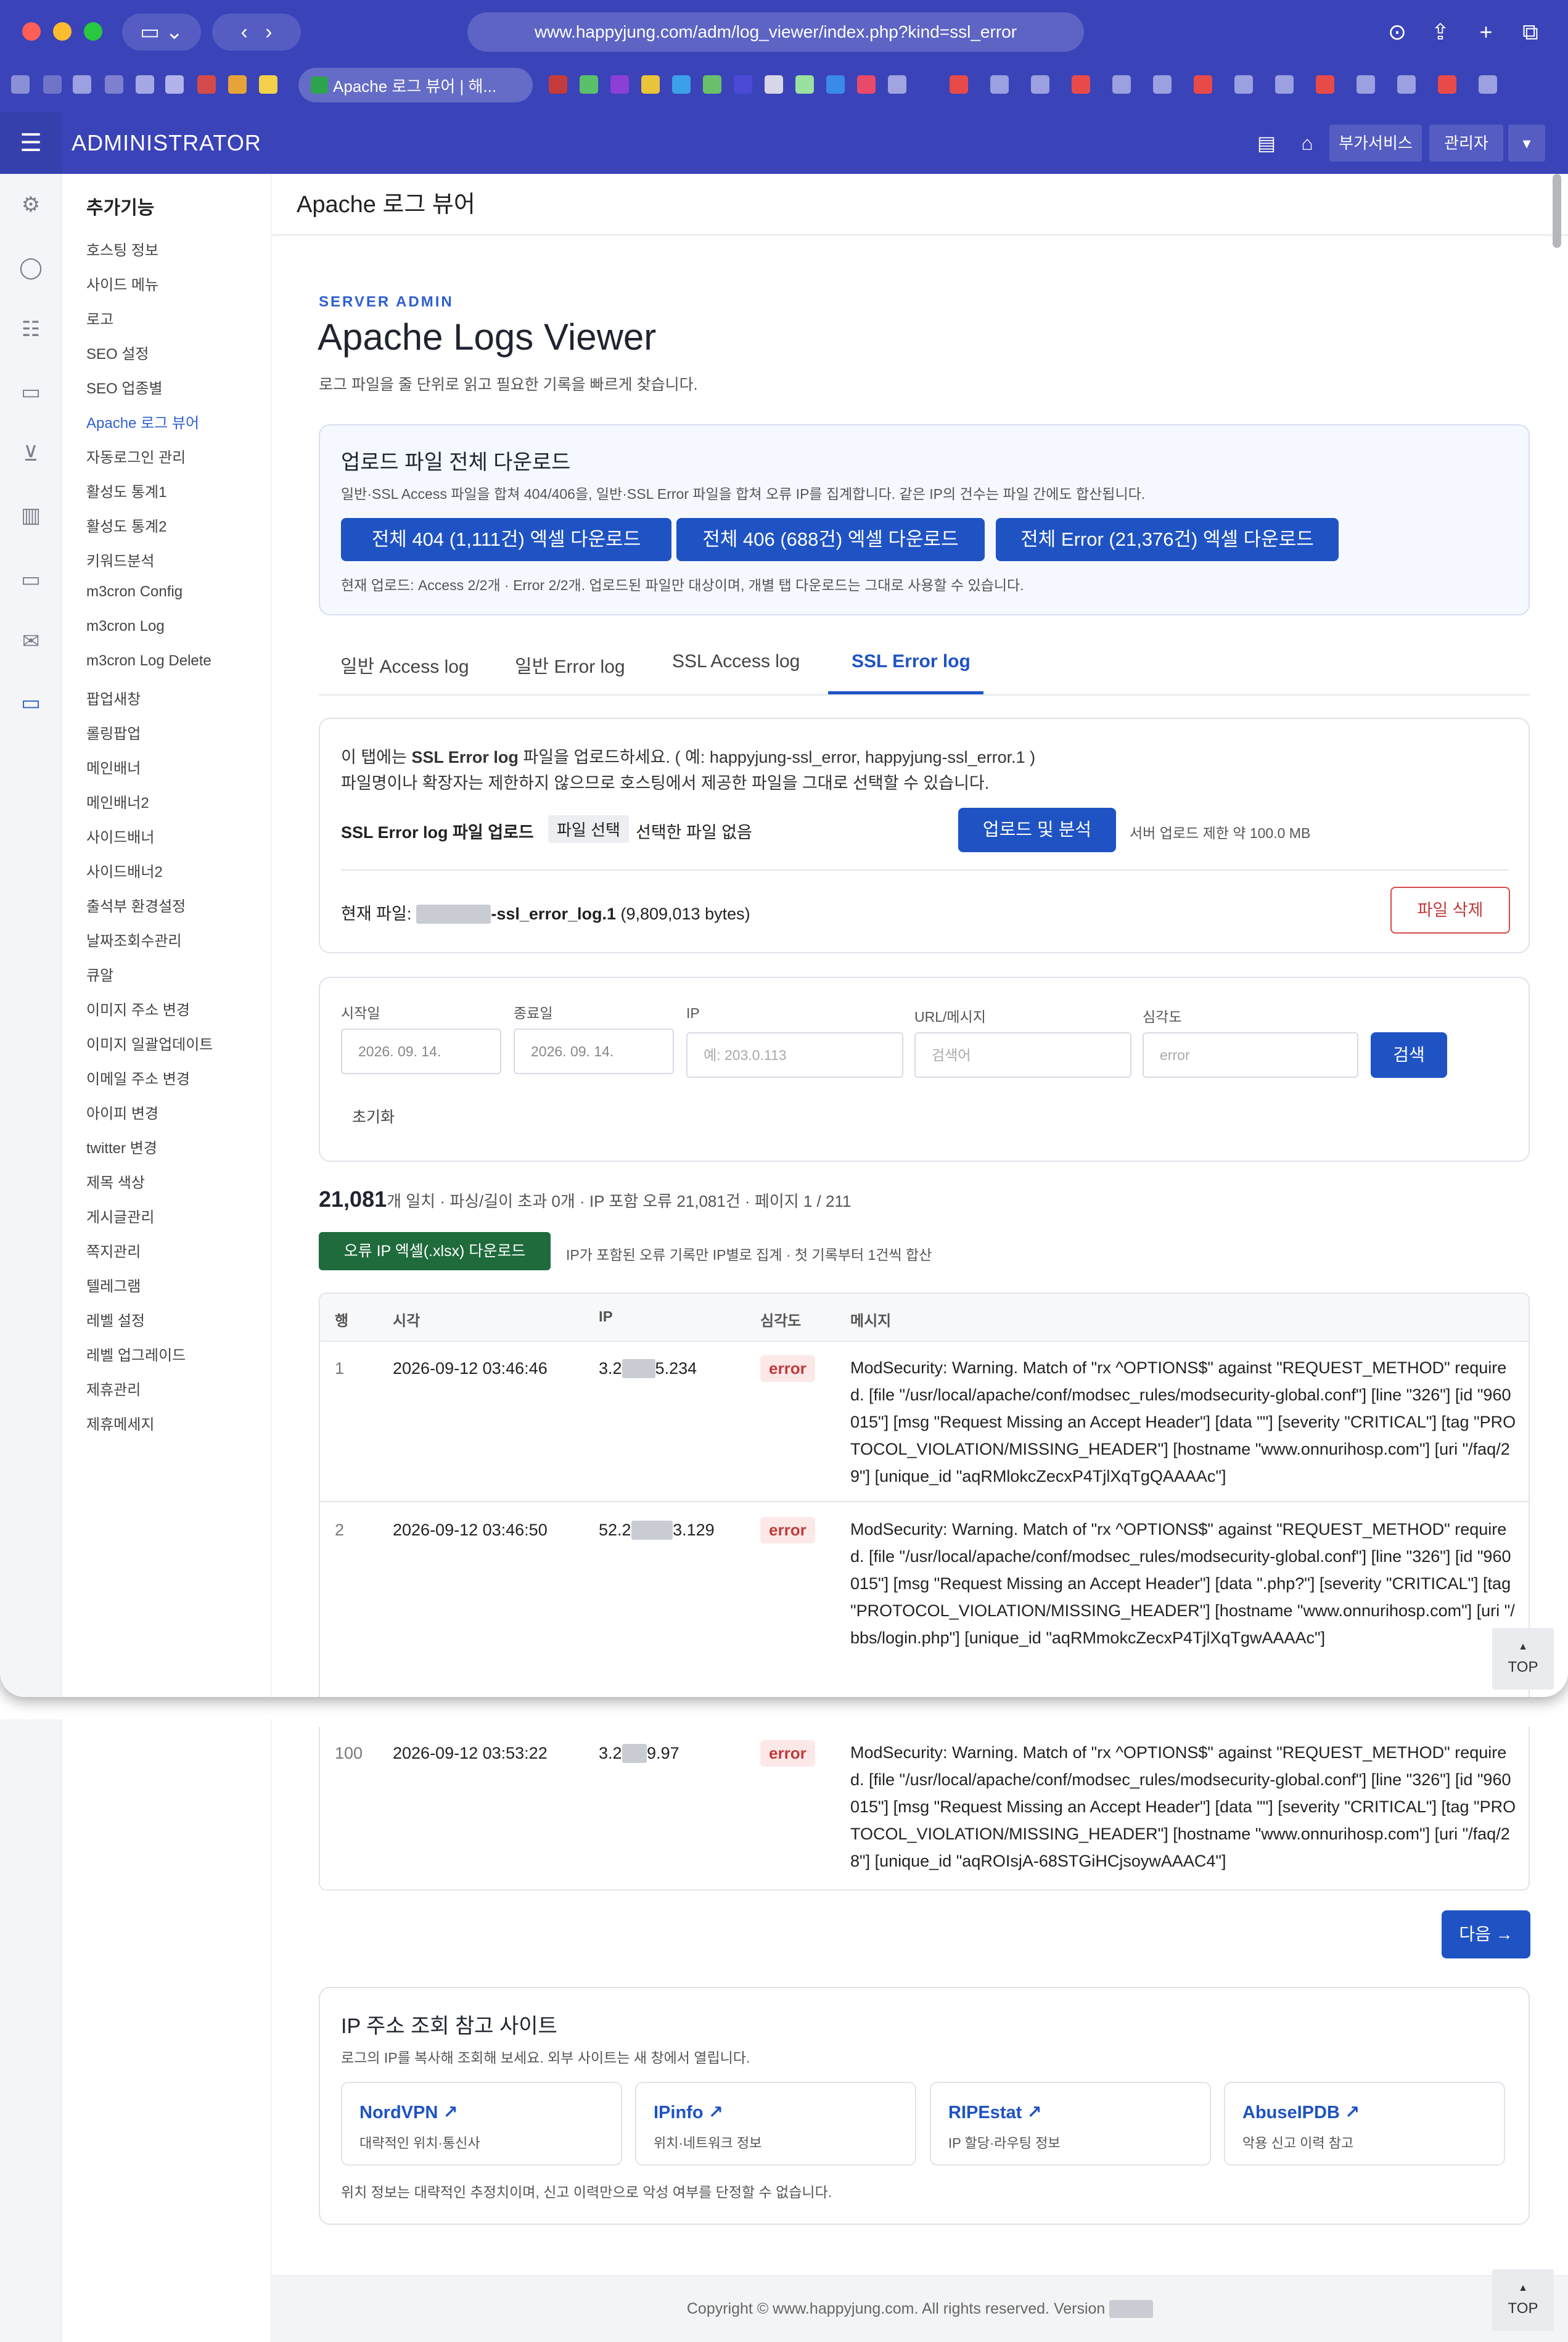  What do you see at coordinates (831, 539) in the screenshot?
I see `download-406-button: 전체 406 (688건) 엑셀 다운로드` at bounding box center [831, 539].